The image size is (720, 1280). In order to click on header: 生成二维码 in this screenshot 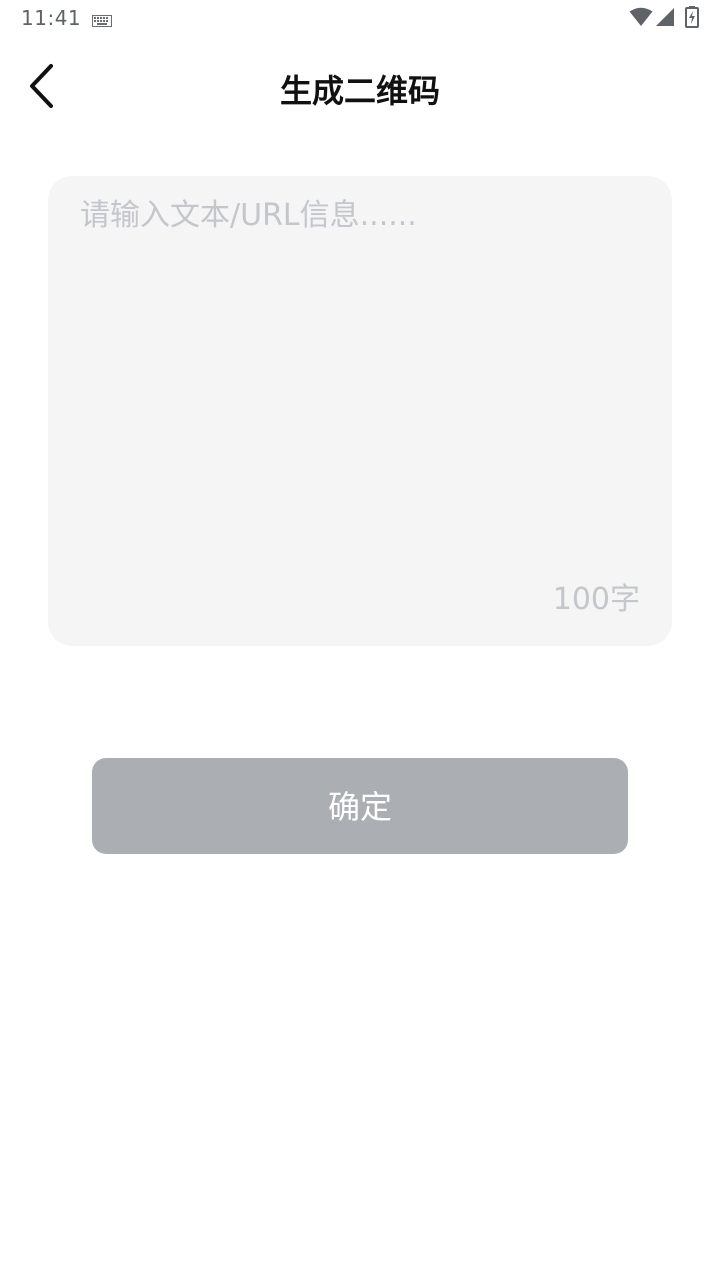, I will do `click(360, 86)`.